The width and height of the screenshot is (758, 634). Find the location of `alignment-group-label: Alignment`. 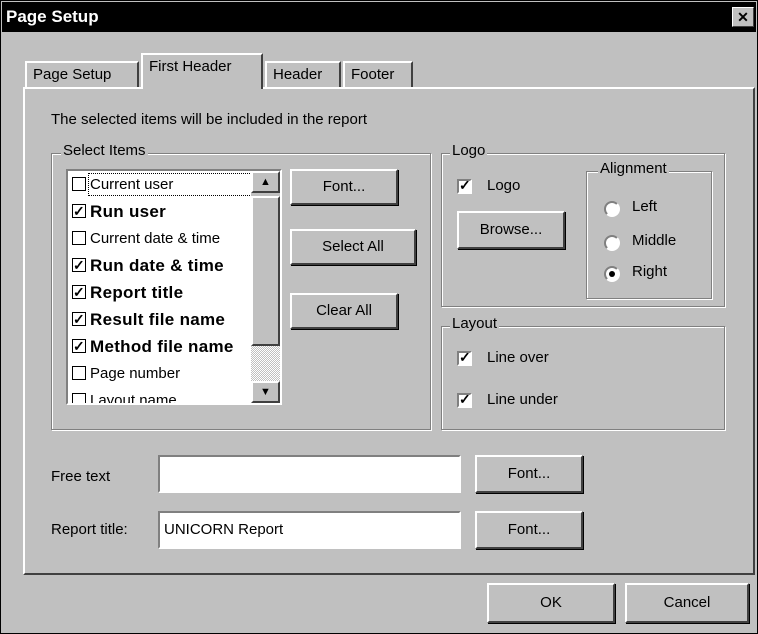

alignment-group-label: Alignment is located at coordinates (633, 168).